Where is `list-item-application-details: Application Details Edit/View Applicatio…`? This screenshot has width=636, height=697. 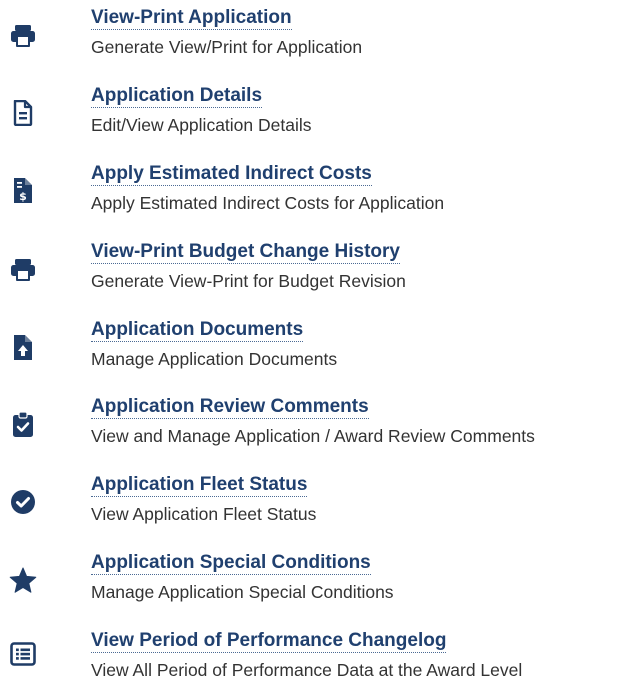 list-item-application-details: Application Details Edit/View Applicatio… is located at coordinates (318, 117).